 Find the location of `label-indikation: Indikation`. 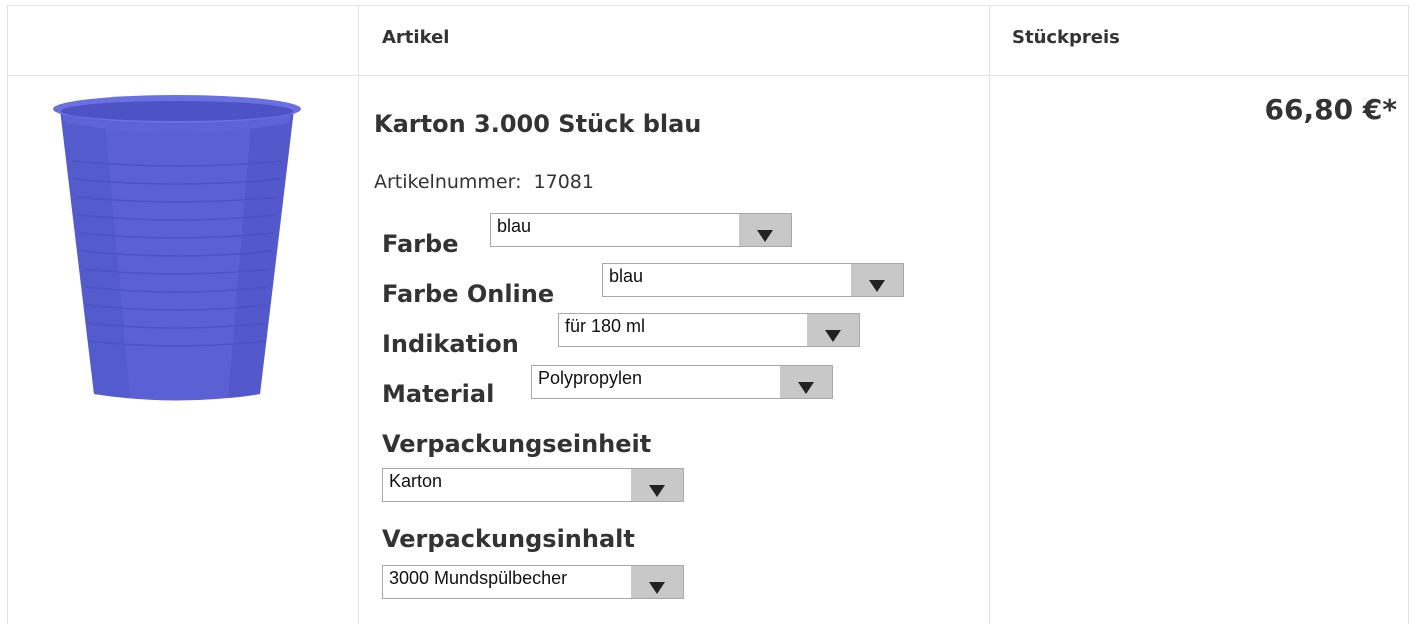

label-indikation: Indikation is located at coordinates (450, 344).